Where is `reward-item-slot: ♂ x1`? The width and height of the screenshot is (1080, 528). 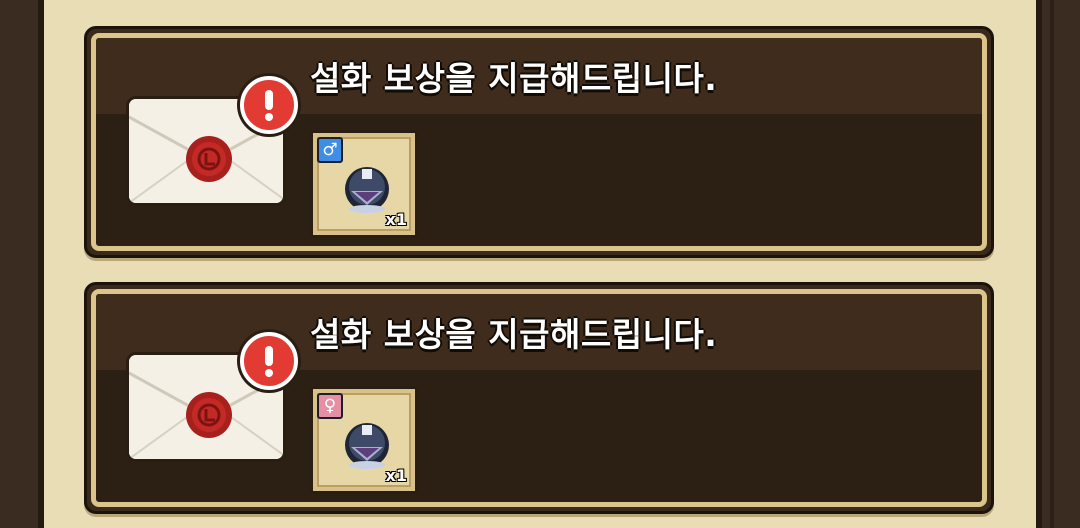
reward-item-slot: ♂ x1 is located at coordinates (364, 184).